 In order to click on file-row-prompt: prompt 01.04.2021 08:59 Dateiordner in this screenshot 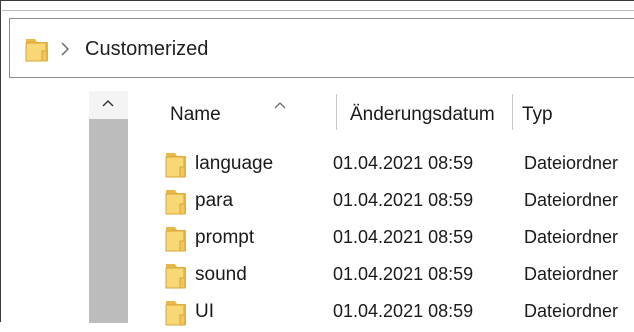, I will do `click(381, 239)`.